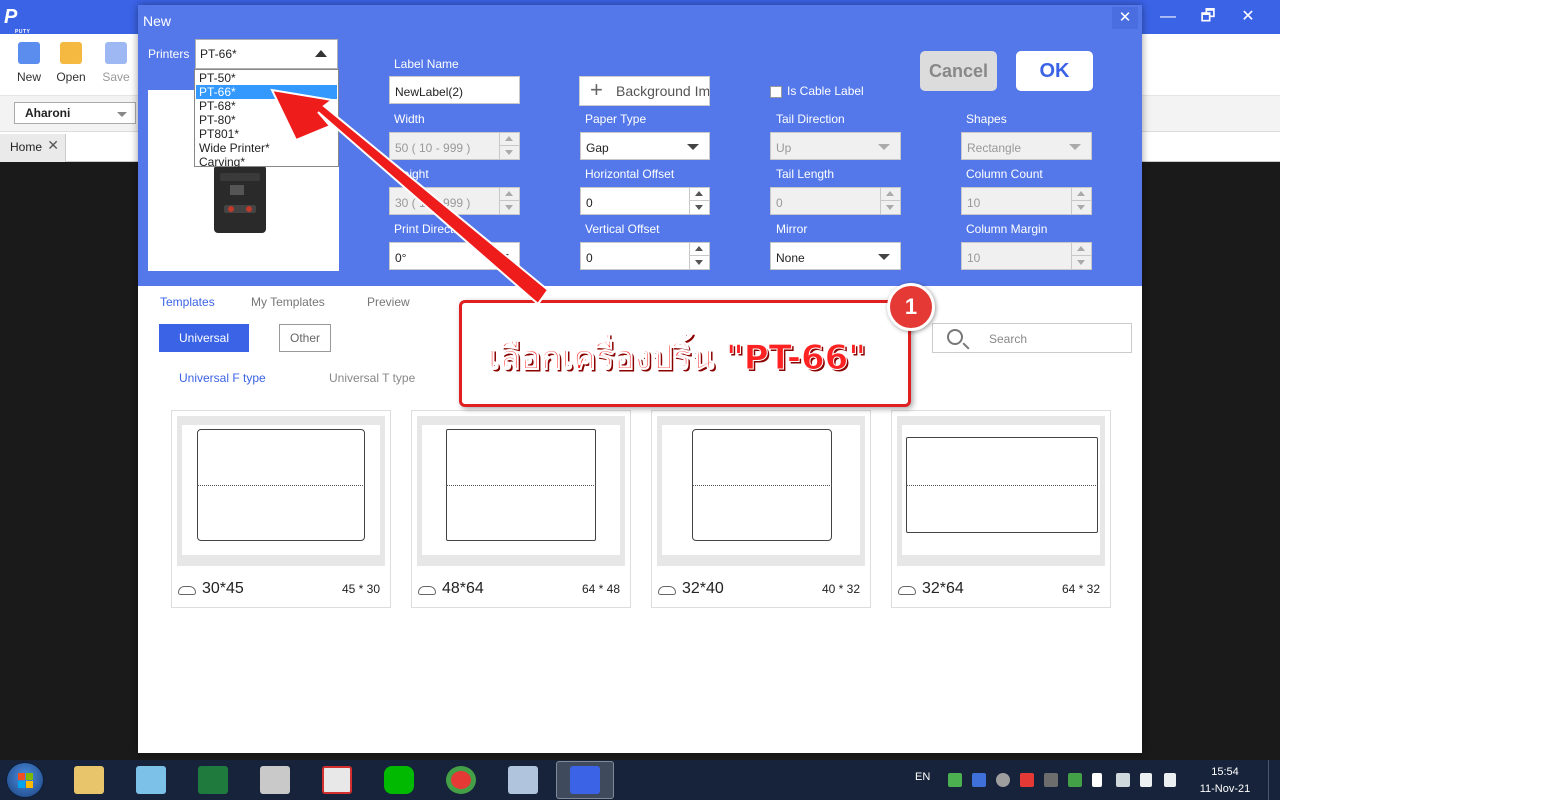  I want to click on dialog-close-button: ✕, so click(1125, 18).